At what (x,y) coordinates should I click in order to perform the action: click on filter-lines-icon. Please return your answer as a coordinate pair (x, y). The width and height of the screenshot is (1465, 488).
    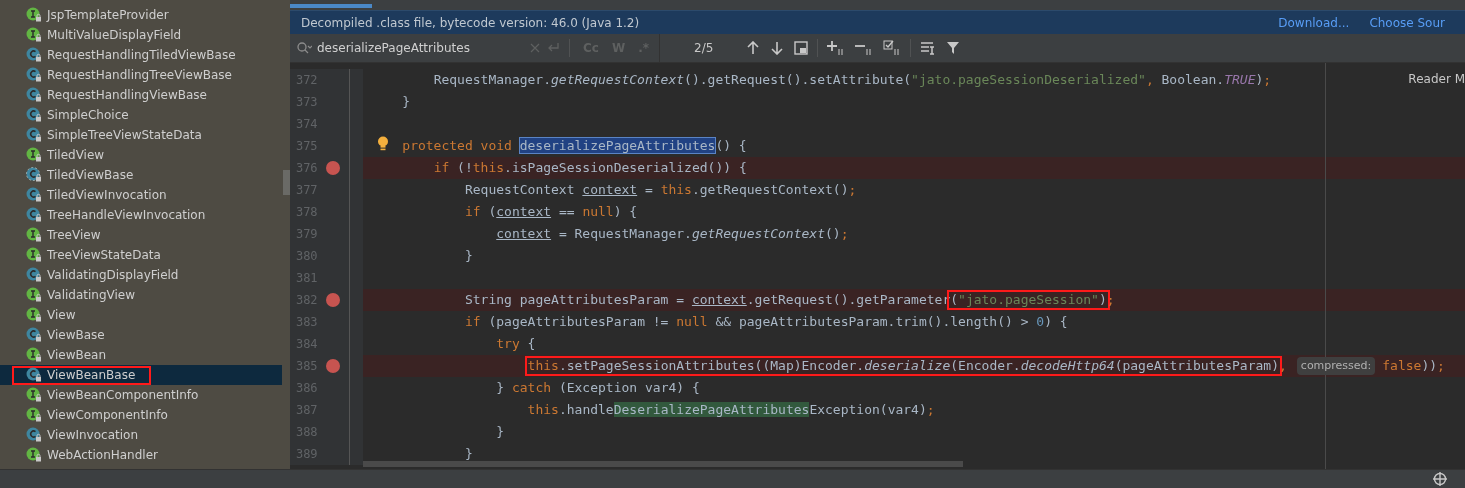
    Looking at the image, I should click on (928, 48).